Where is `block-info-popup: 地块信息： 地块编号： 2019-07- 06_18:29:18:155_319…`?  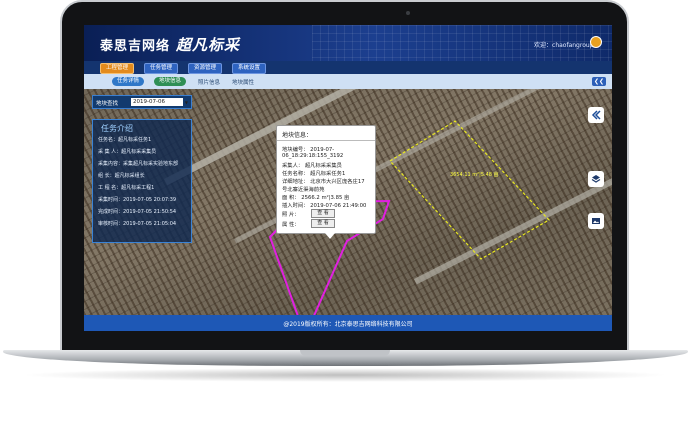
block-info-popup: 地块信息： 地块编号： 2019-07- 06_18:29:18:155_319… is located at coordinates (326, 179).